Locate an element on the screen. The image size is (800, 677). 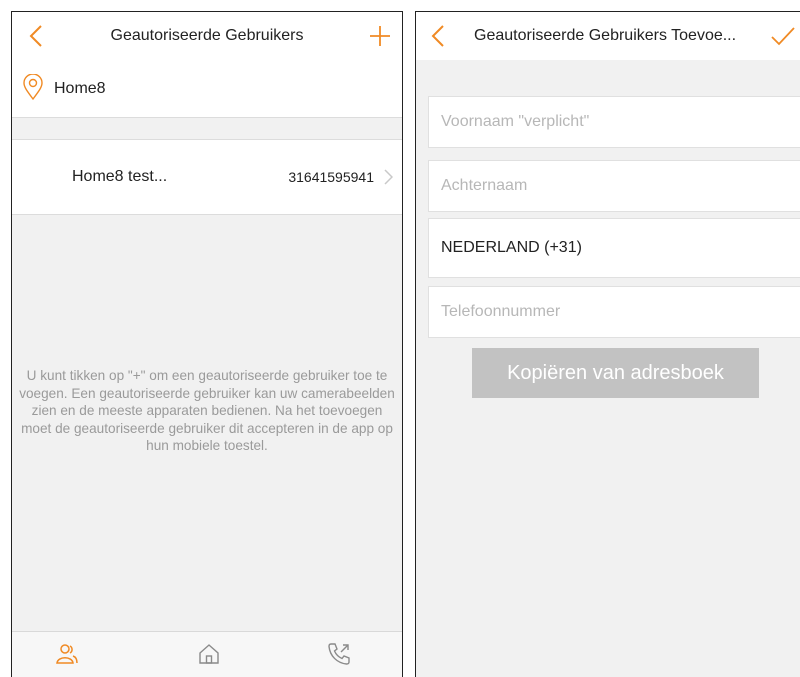
phone-field is located at coordinates (614, 312).